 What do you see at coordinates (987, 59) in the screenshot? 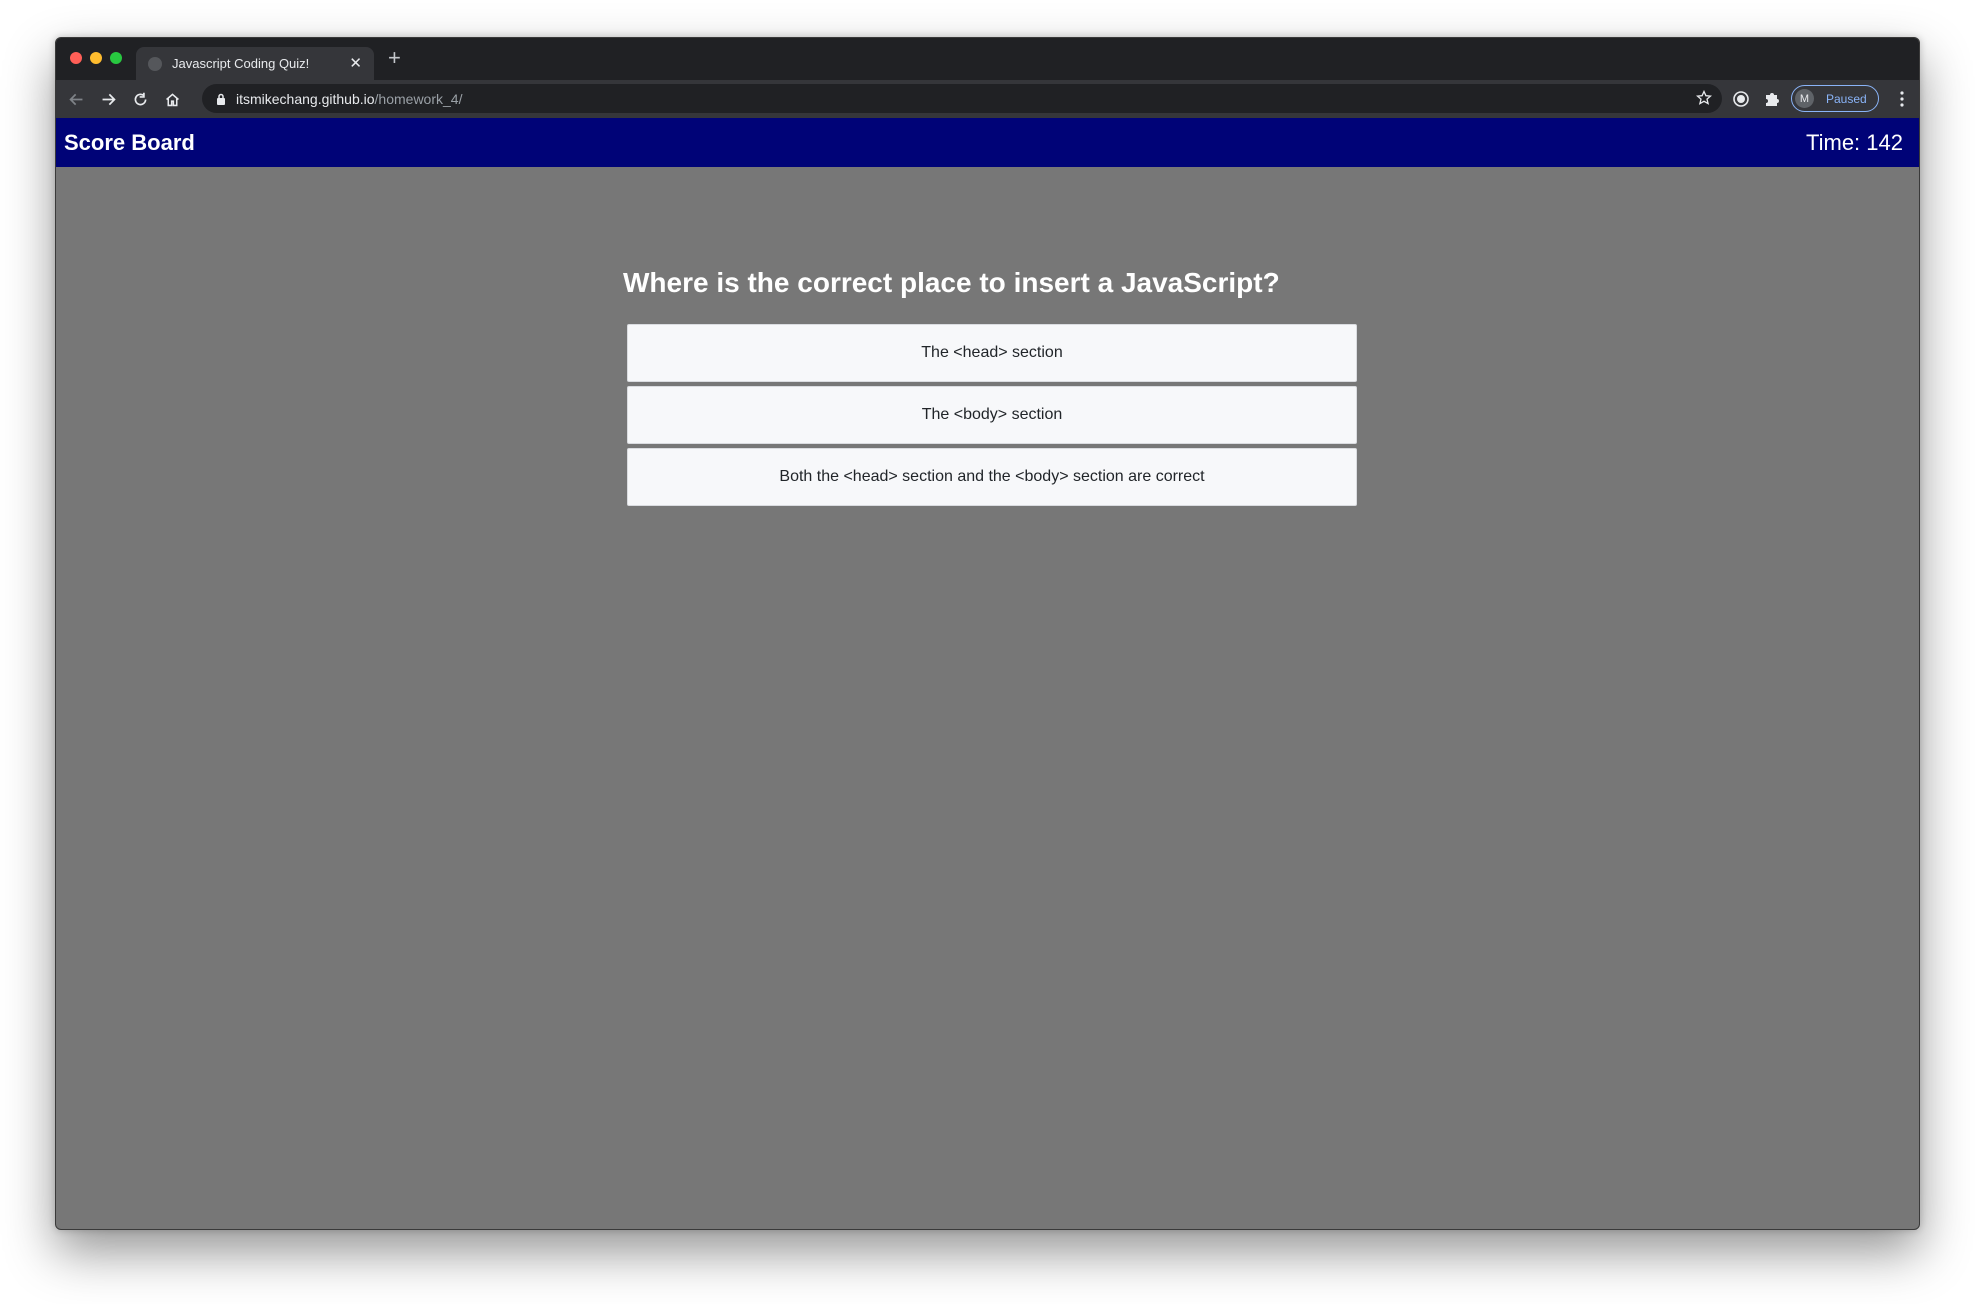
I see `title-bar: Javascript Coding Quiz! ✕ +` at bounding box center [987, 59].